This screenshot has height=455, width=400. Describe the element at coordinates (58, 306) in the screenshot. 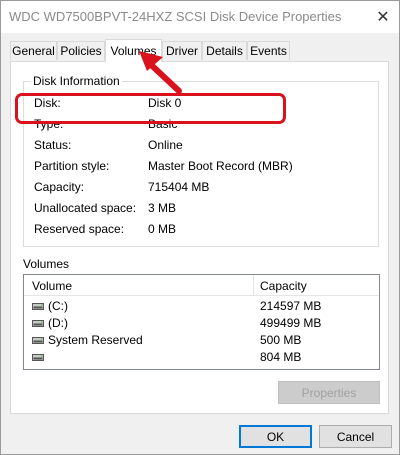

I see `volume-name: (C:)` at that location.